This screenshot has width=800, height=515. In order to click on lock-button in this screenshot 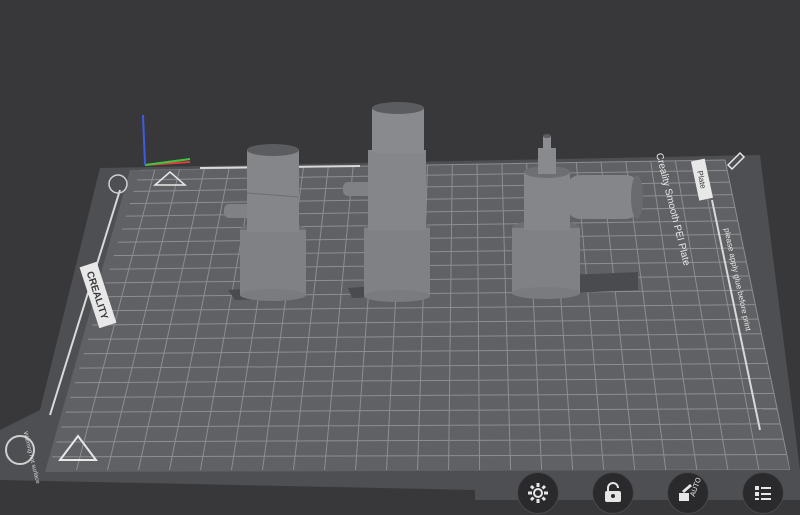, I will do `click(612, 492)`.